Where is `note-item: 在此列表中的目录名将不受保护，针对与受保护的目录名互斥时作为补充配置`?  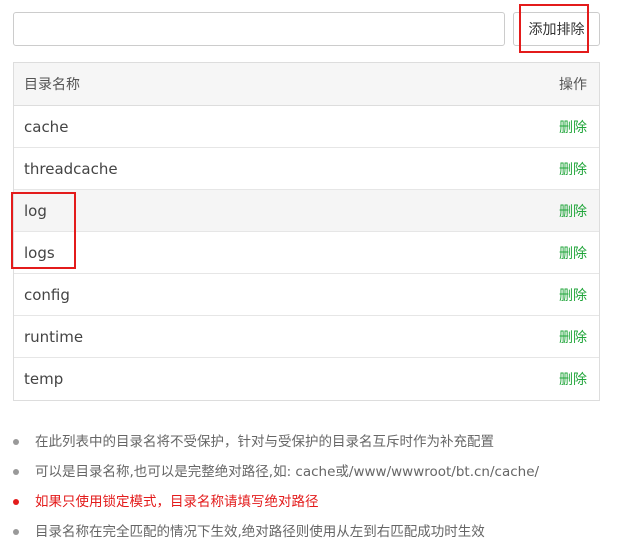 note-item: 在此列表中的目录名将不受保护，针对与受保护的目录名互斥时作为补充配置 is located at coordinates (313, 443).